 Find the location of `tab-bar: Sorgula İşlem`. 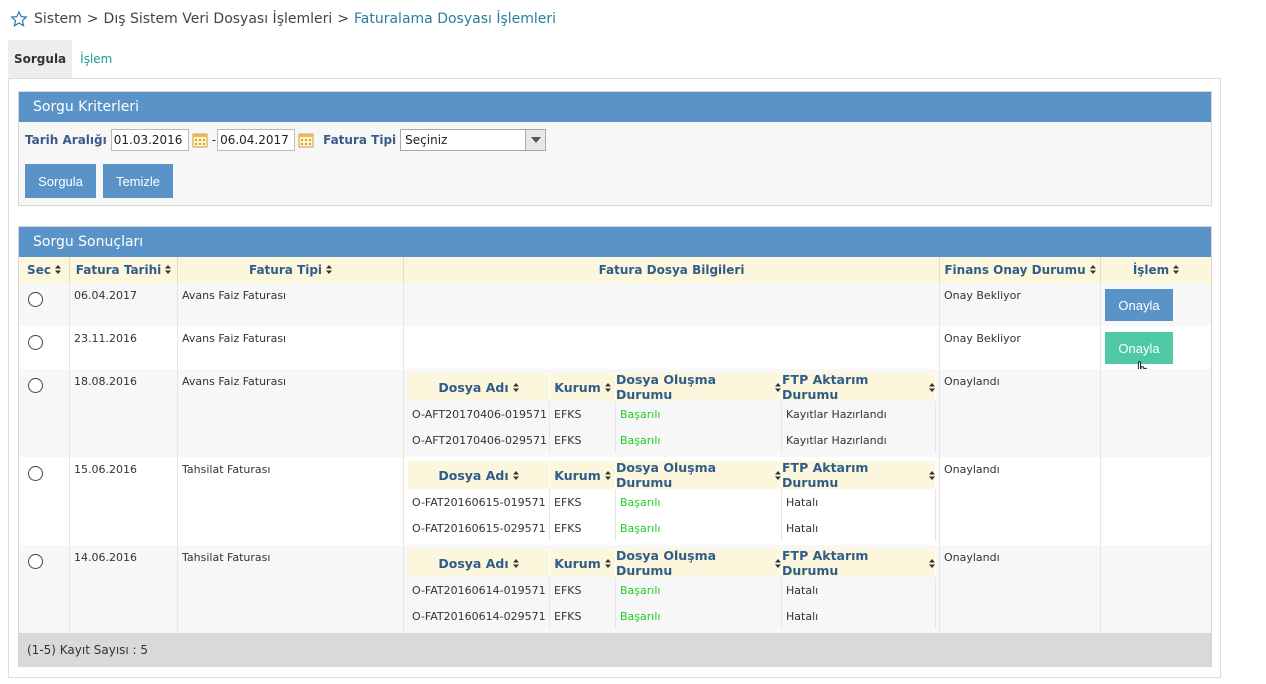

tab-bar: Sorgula İşlem is located at coordinates (63, 59).